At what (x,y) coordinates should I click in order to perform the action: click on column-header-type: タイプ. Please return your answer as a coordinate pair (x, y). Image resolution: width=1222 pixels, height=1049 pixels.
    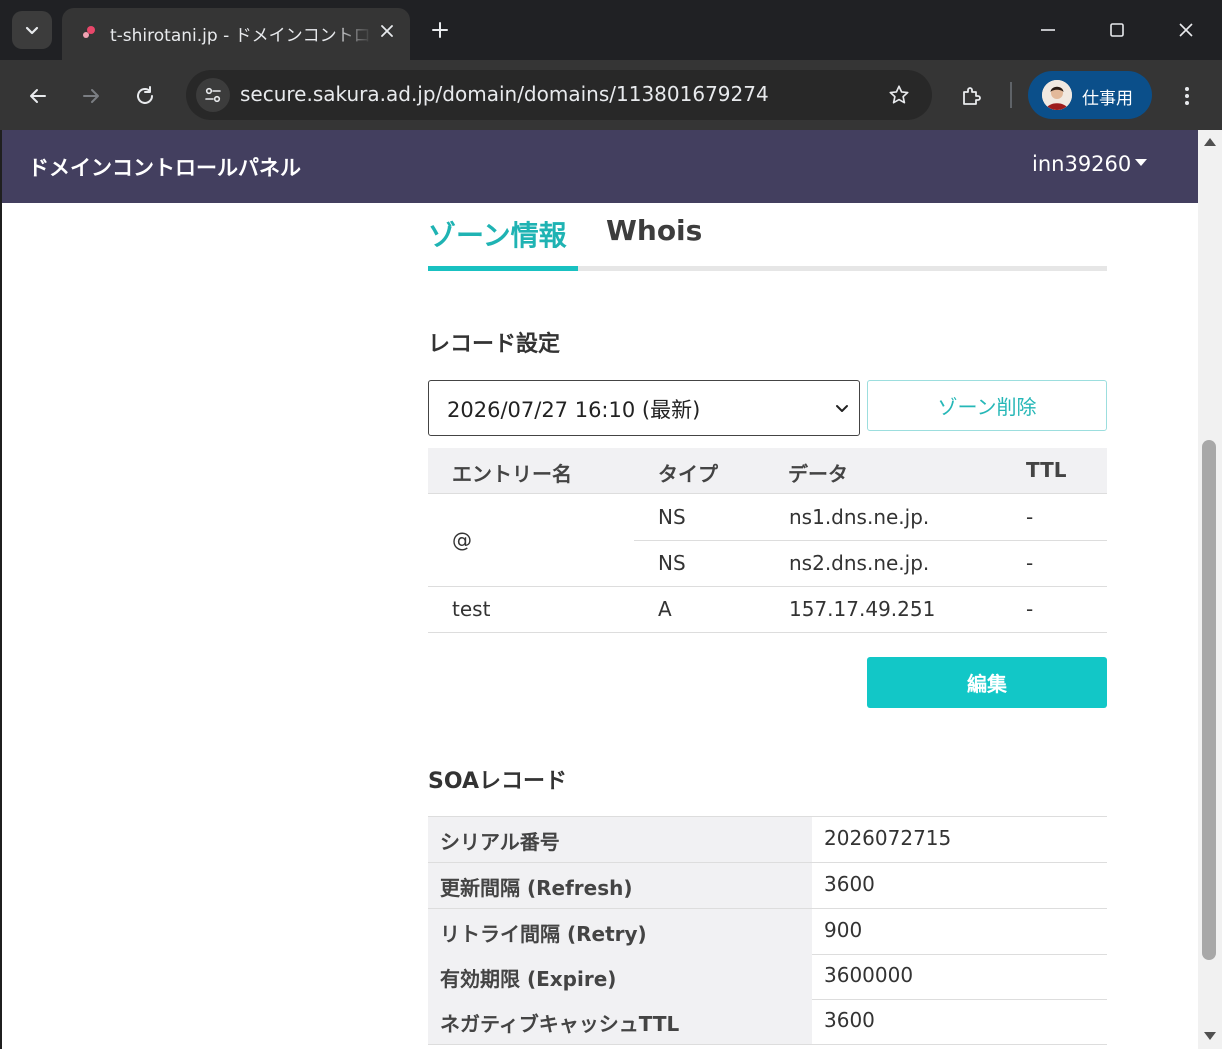
    Looking at the image, I should click on (688, 474).